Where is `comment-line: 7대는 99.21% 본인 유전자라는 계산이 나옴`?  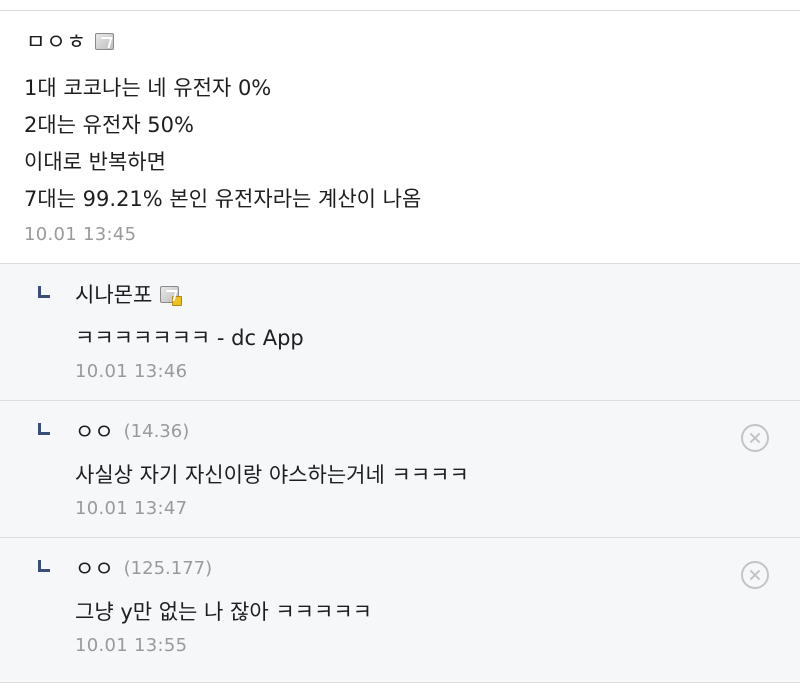
comment-line: 7대는 99.21% 본인 유전자라는 계산이 나옴 is located at coordinates (223, 199).